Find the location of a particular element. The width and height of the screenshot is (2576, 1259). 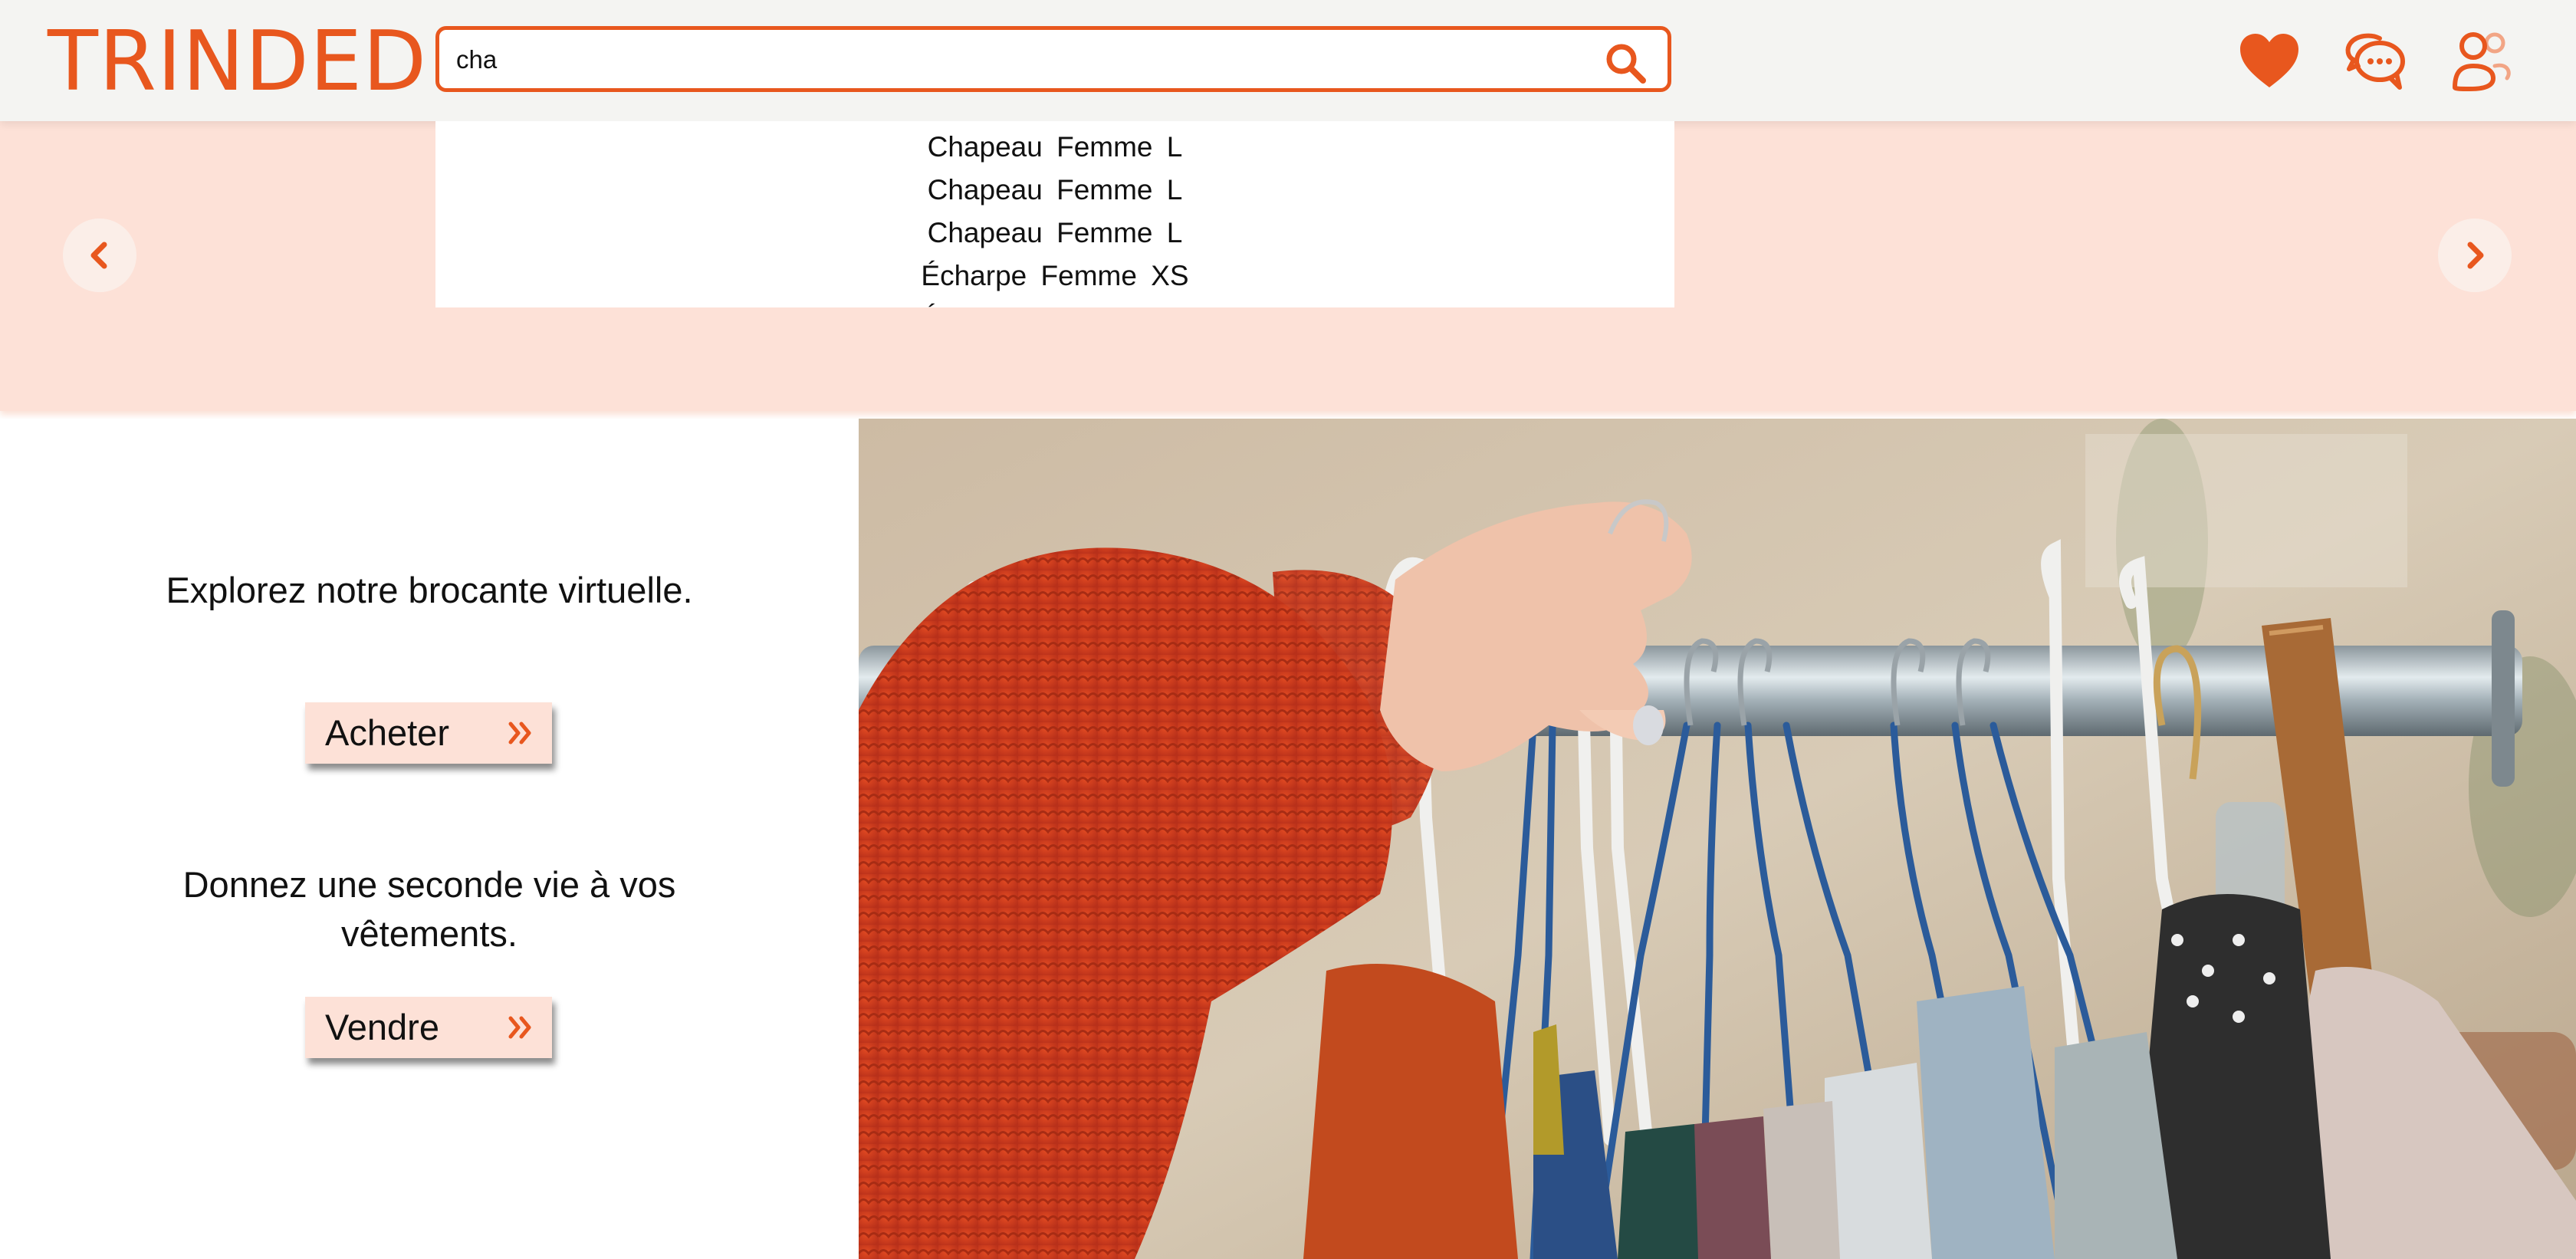

buy-button-label: Acheter is located at coordinates (387, 732).